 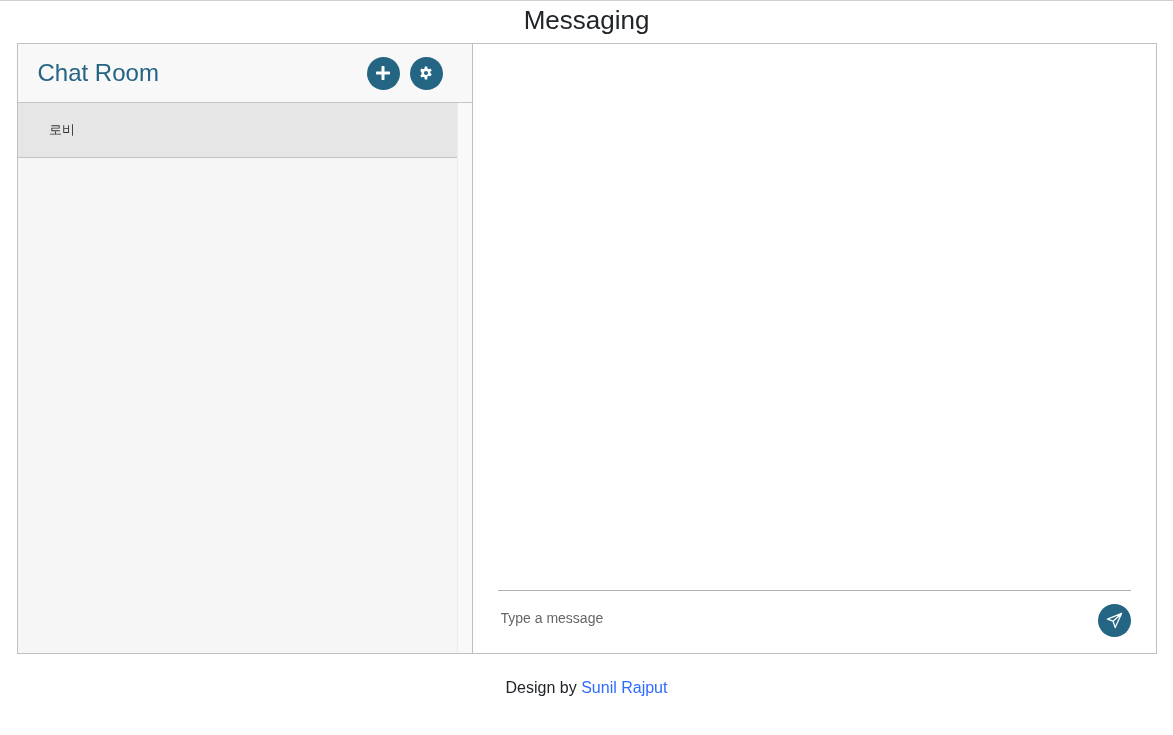 I want to click on plus-icon, so click(x=383, y=73).